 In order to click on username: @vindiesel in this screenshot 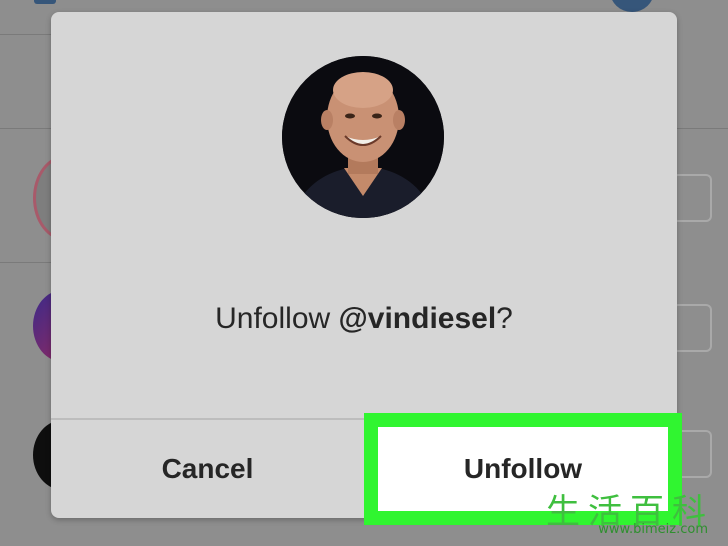, I will do `click(417, 318)`.